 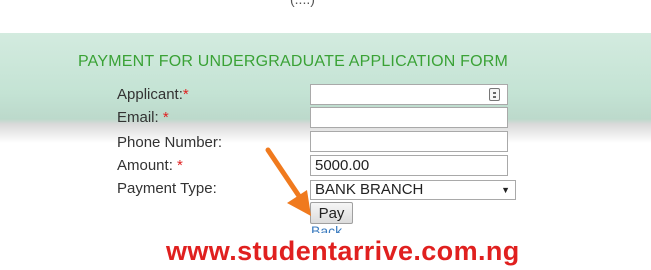 I want to click on arrow-shaft, so click(x=284, y=174).